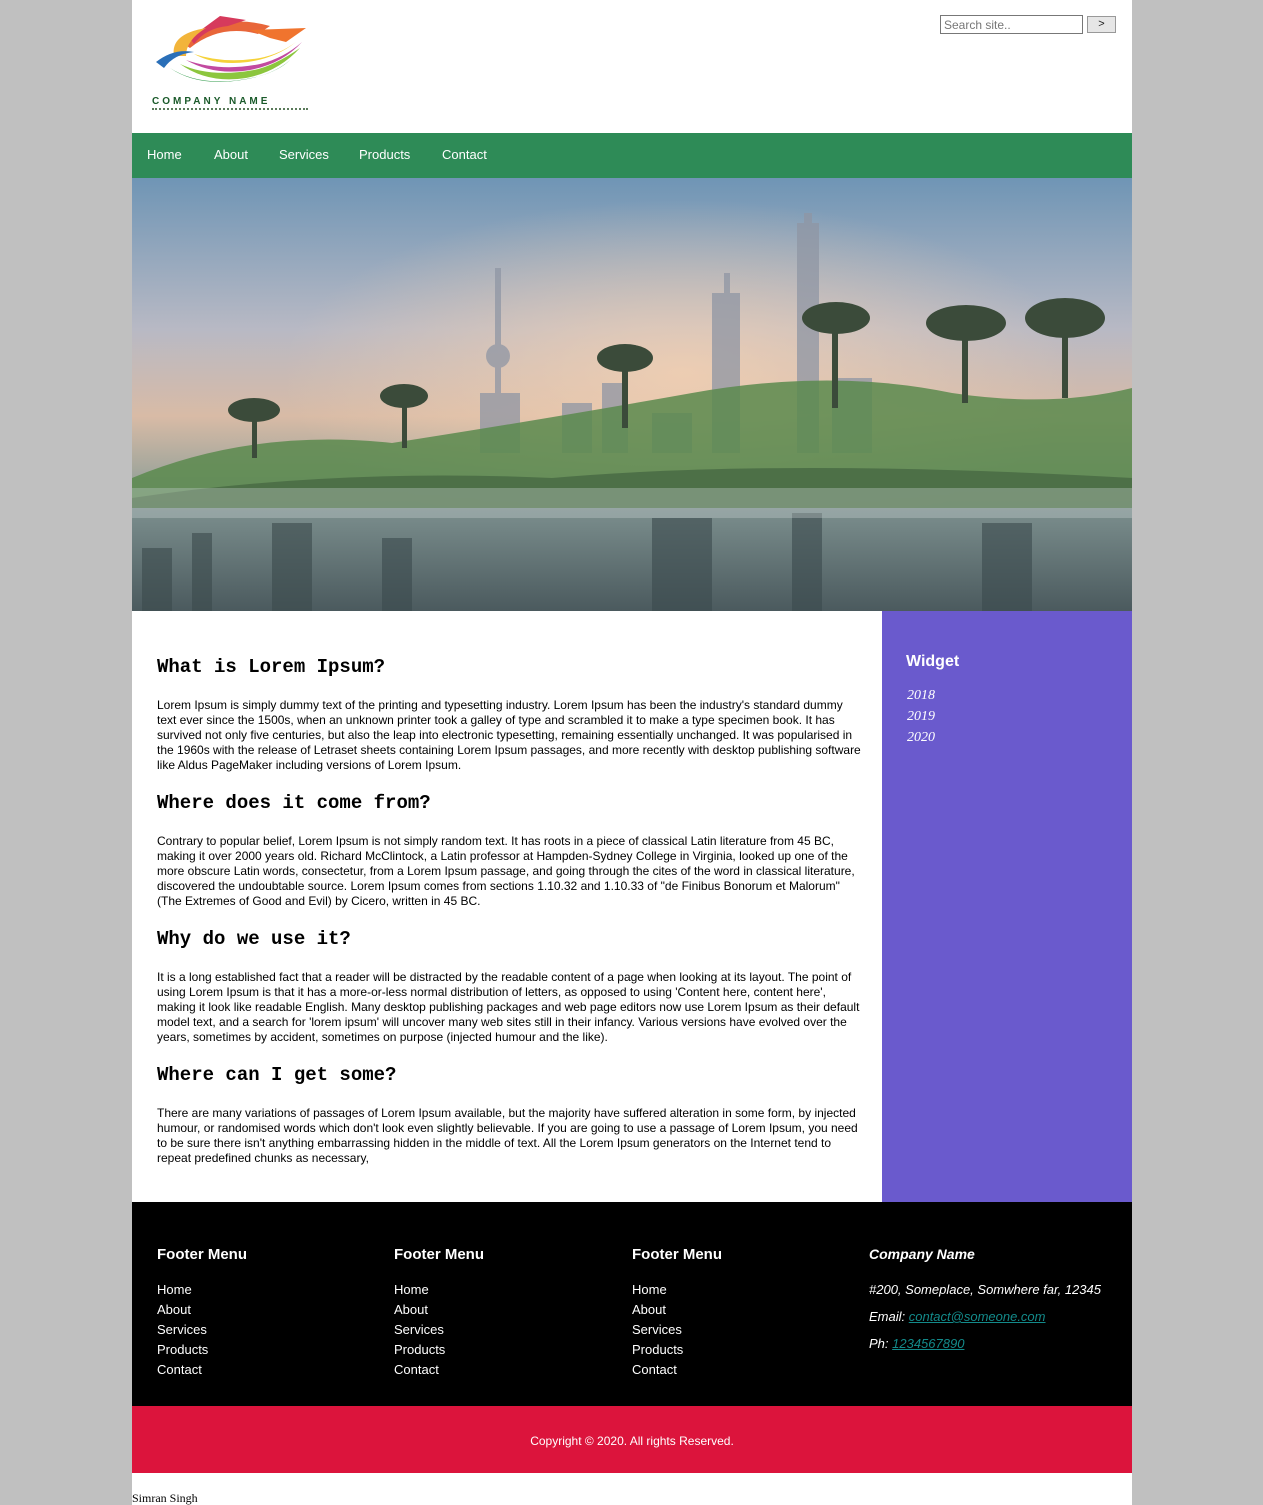 The image size is (1263, 1505). What do you see at coordinates (928, 1343) in the screenshot?
I see `phone-link: 1234567890` at bounding box center [928, 1343].